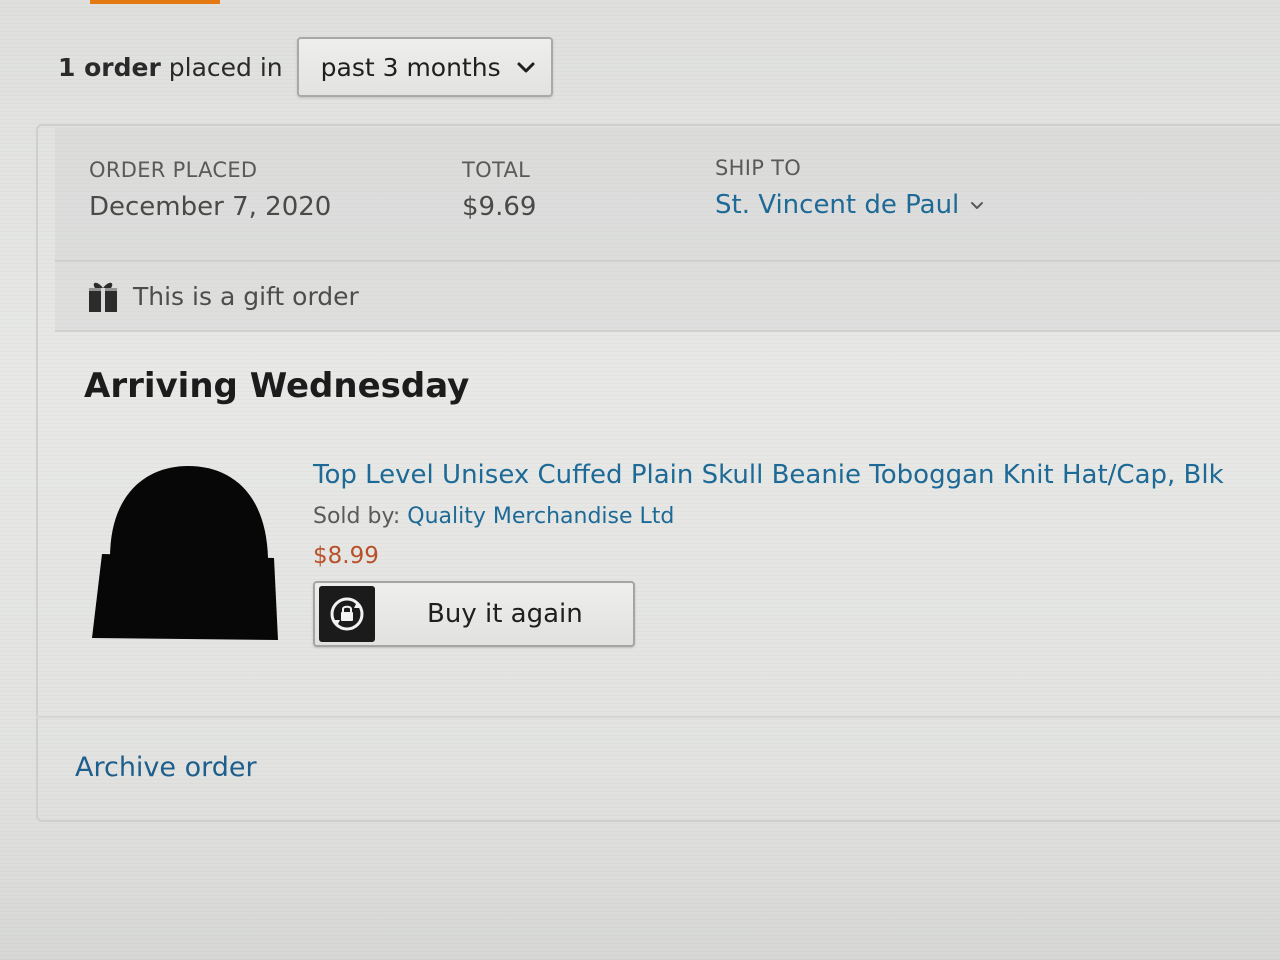  Describe the element at coordinates (166, 767) in the screenshot. I see `archive-order-link: Archive order` at that location.